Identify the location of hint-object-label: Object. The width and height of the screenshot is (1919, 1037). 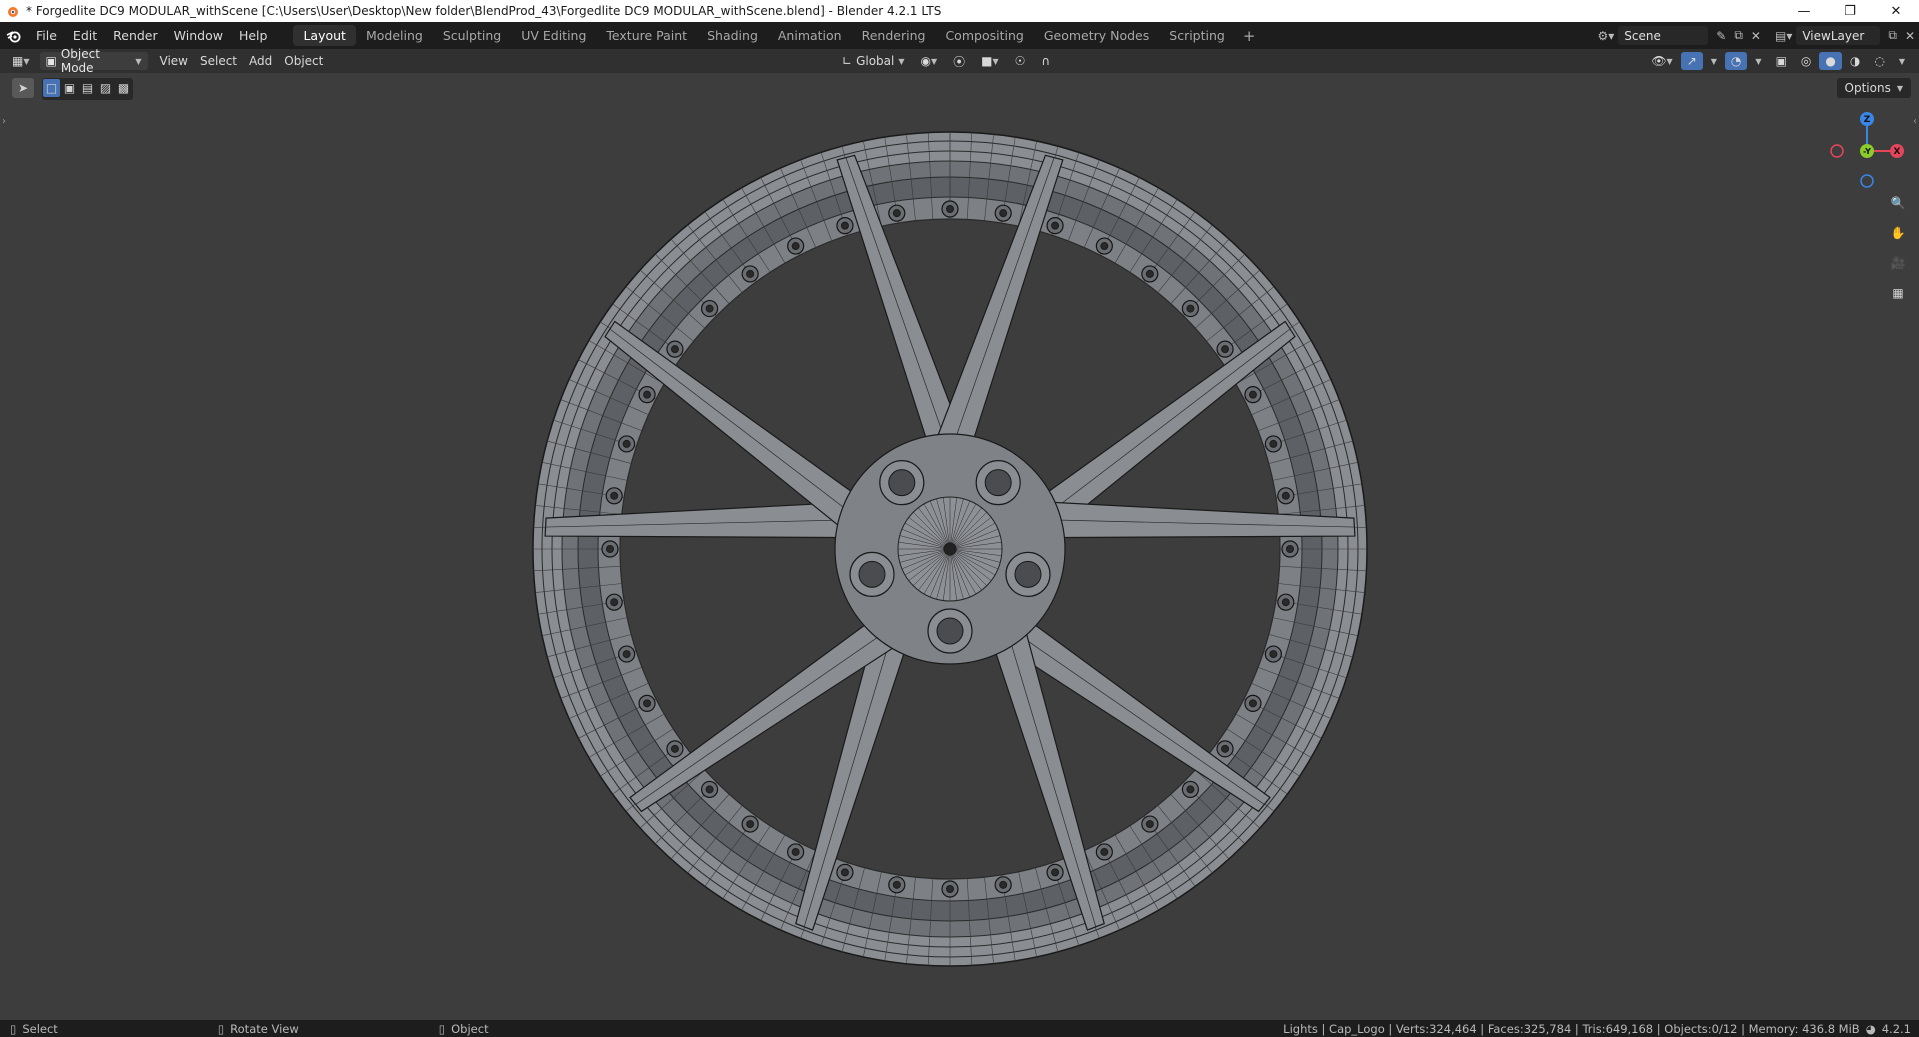
(470, 1028).